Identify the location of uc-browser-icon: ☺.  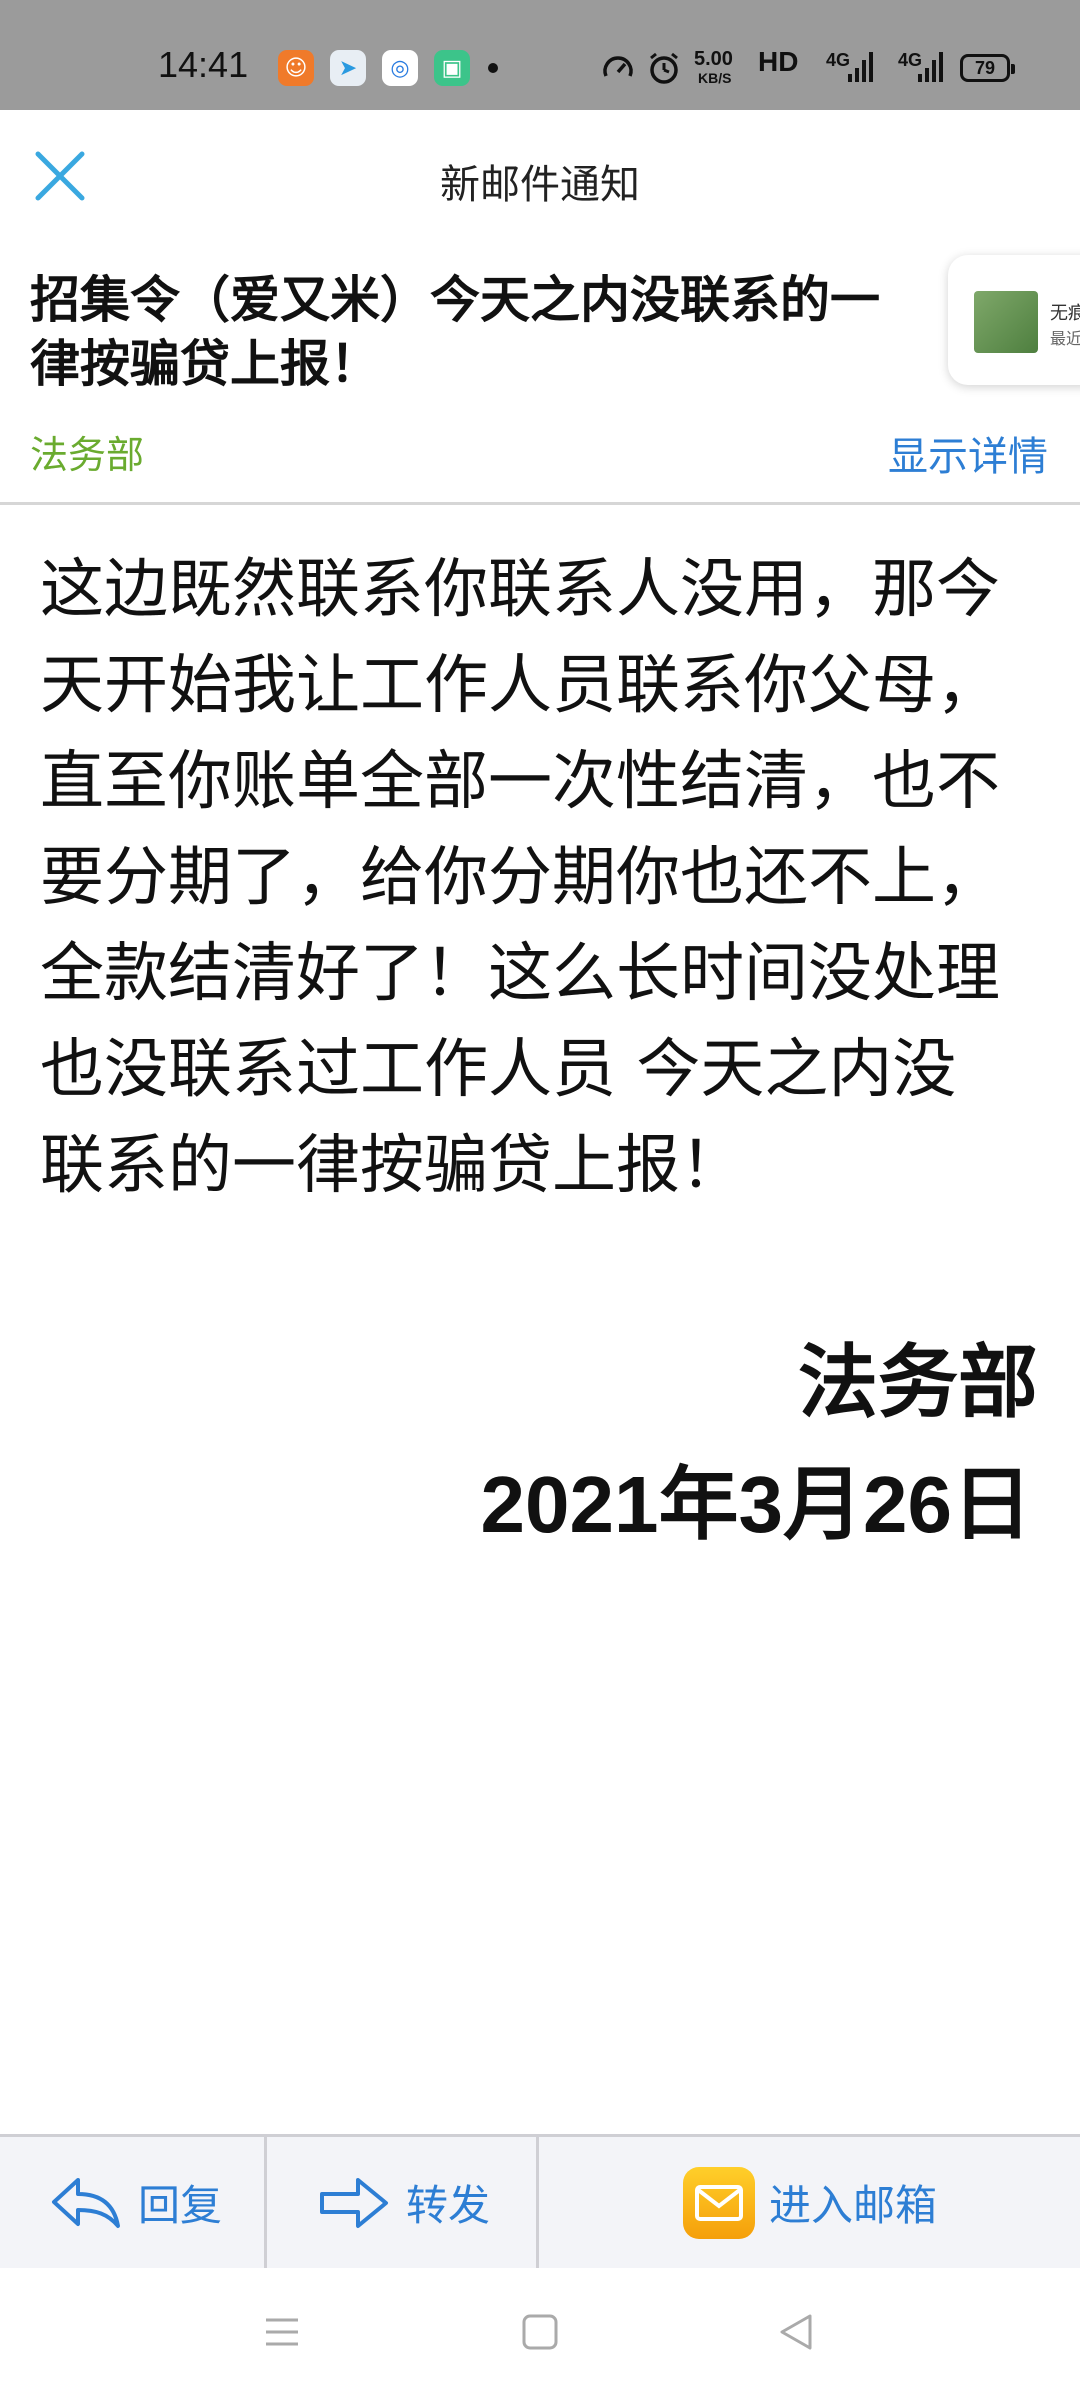
(296, 68).